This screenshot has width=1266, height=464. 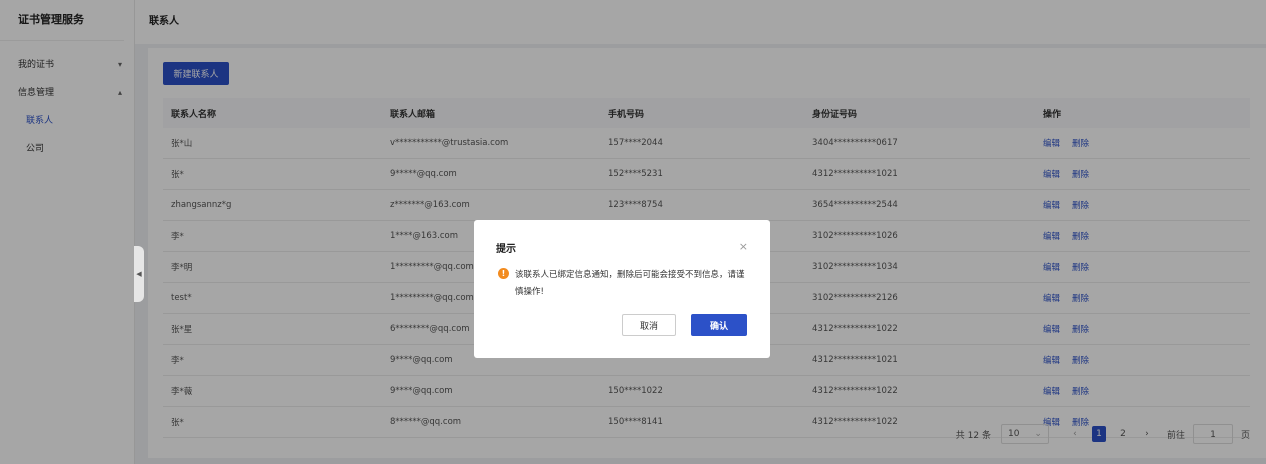 I want to click on dialog-message: 该联系人已绑定信息通知，删除后可能会接受不到信息，请谨慎操作!, so click(x=630, y=283).